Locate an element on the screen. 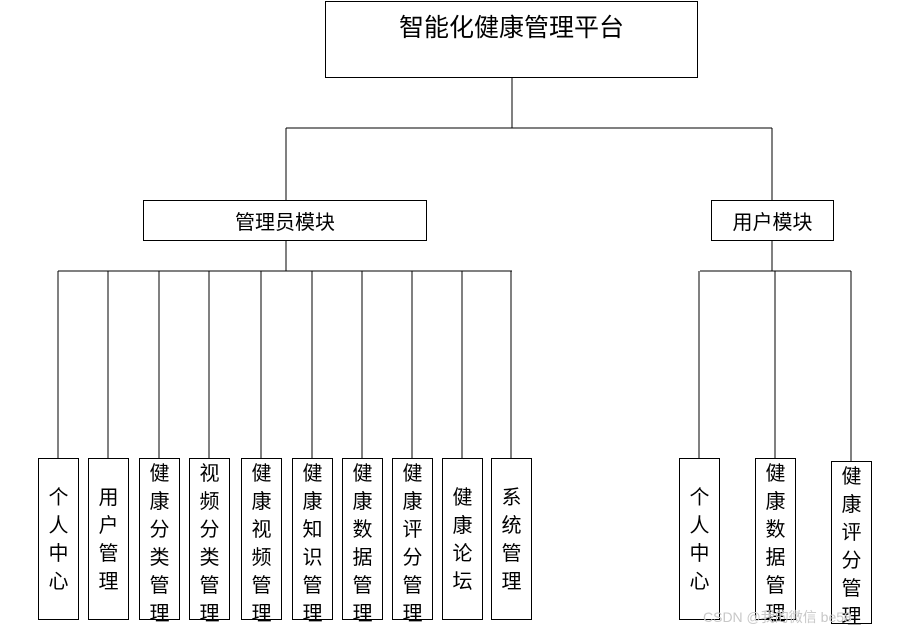 This screenshot has height=633, width=907. admin-submodule-label: 健康知识管理 is located at coordinates (312, 543).